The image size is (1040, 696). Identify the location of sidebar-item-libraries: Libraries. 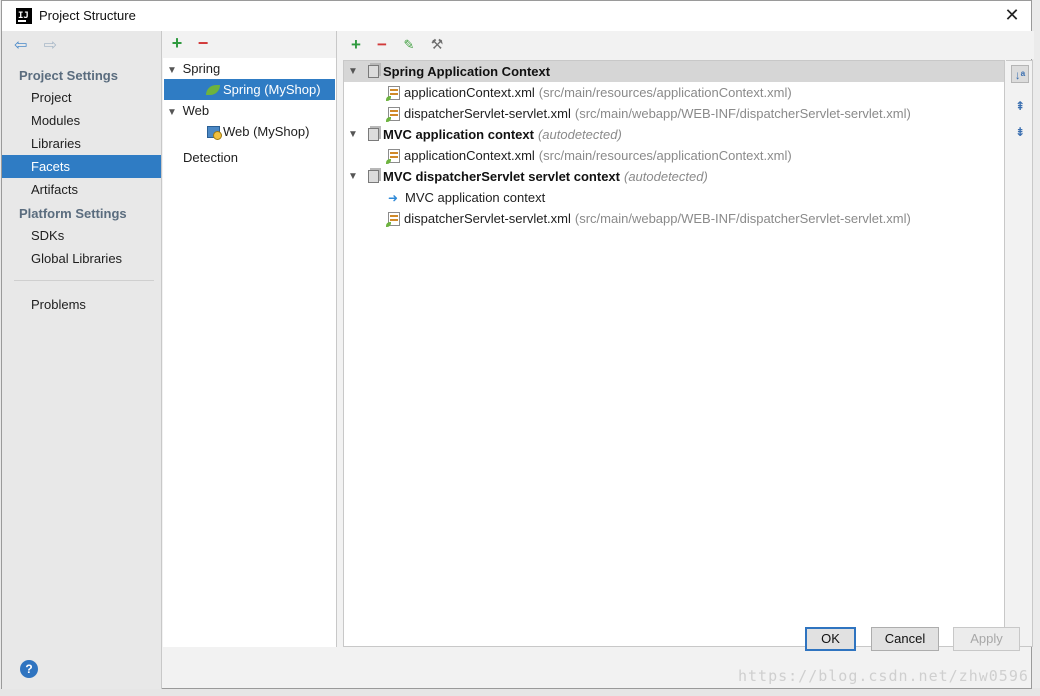
(81, 143).